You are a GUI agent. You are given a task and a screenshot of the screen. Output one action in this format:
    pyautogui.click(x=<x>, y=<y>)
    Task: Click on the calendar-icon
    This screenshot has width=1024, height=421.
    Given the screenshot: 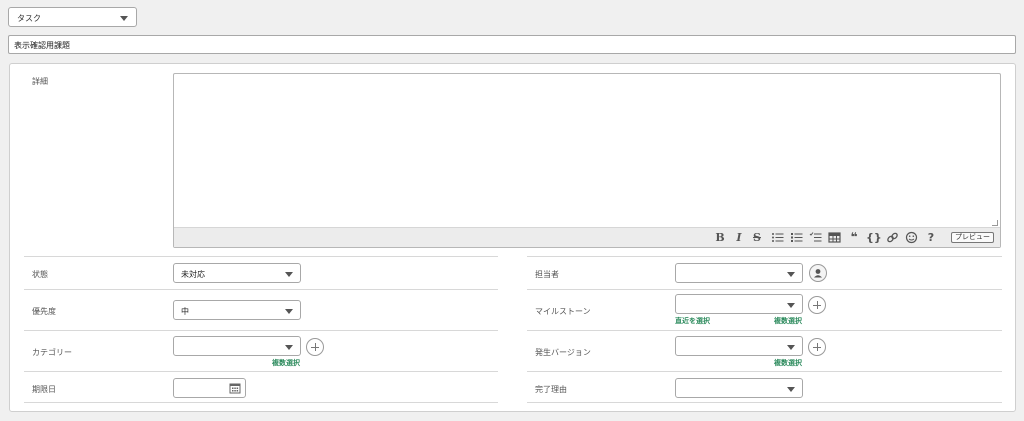 What is the action you would take?
    pyautogui.click(x=235, y=389)
    